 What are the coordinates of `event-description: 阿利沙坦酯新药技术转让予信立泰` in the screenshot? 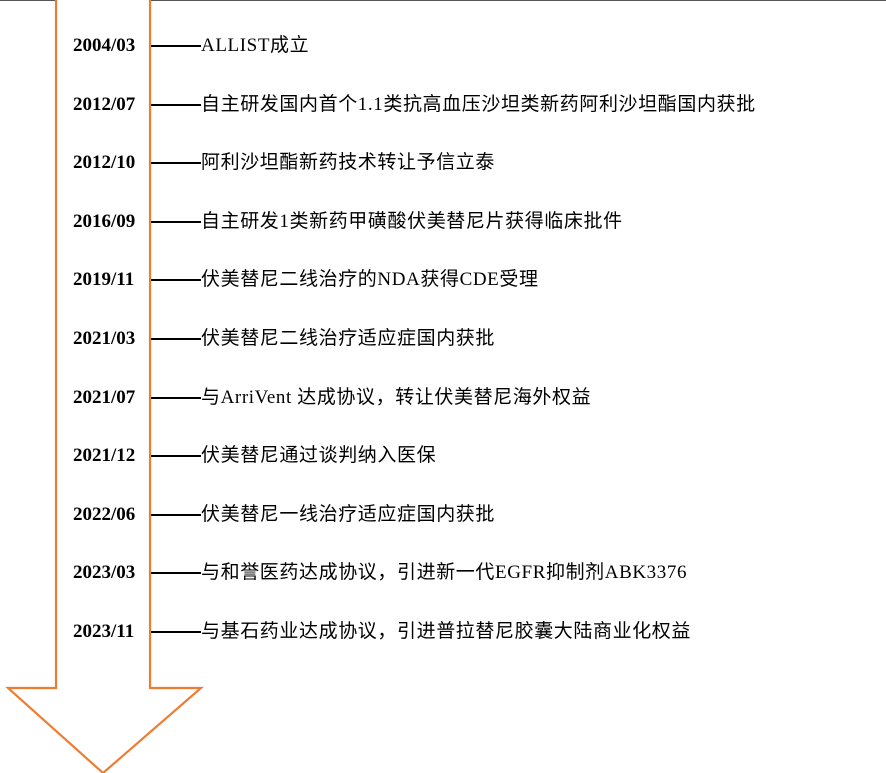 It's located at (348, 162).